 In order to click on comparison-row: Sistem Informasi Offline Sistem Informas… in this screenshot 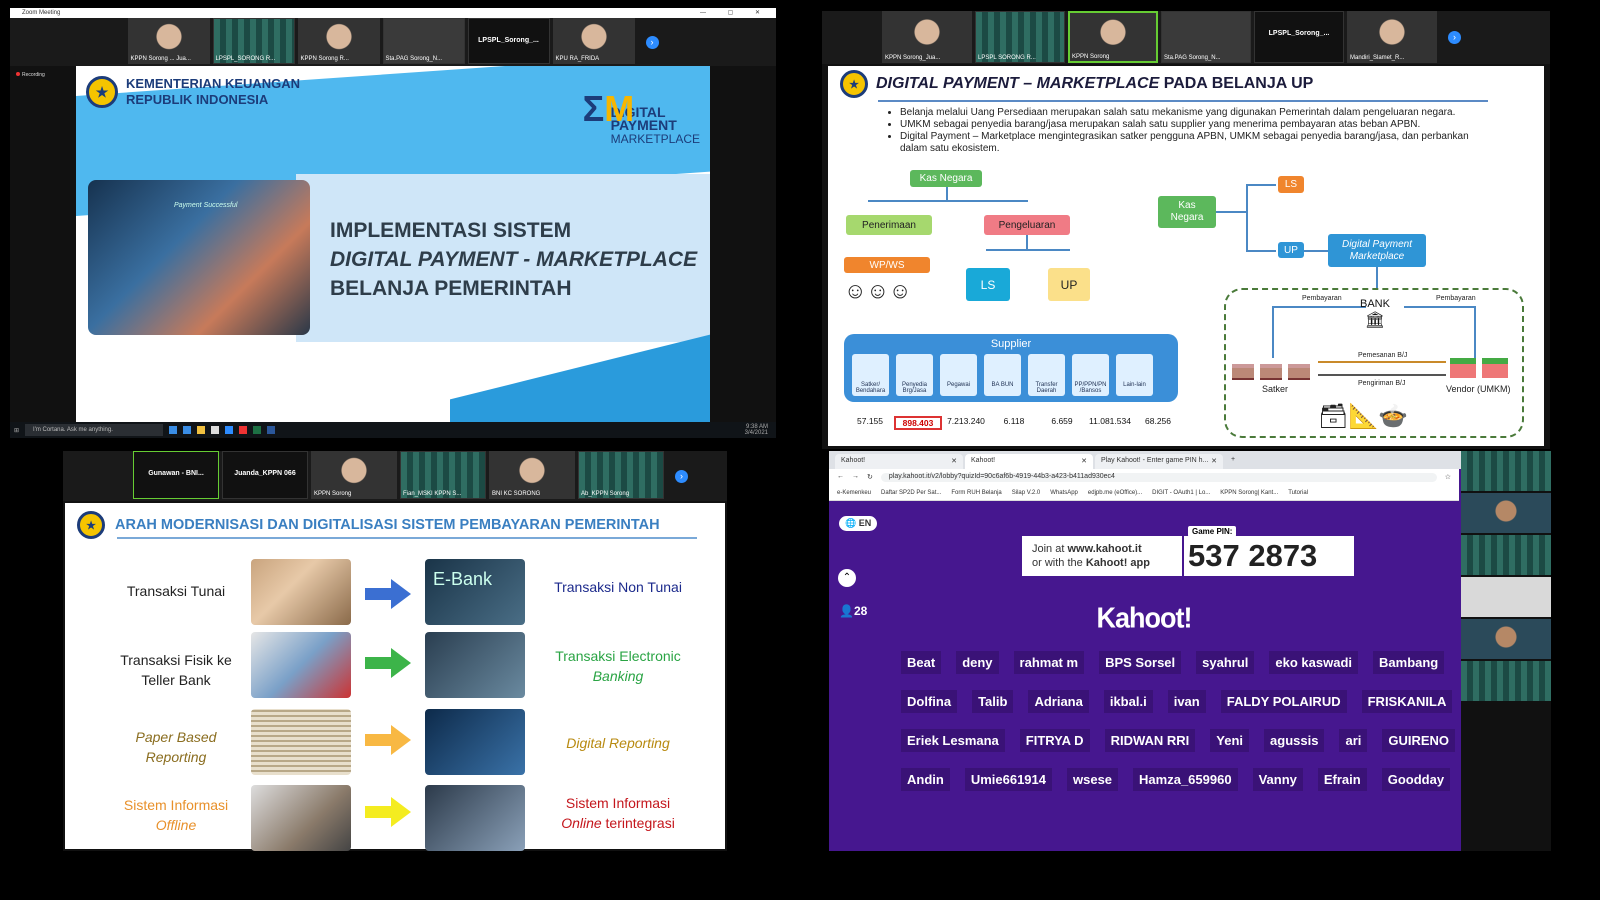, I will do `click(395, 817)`.